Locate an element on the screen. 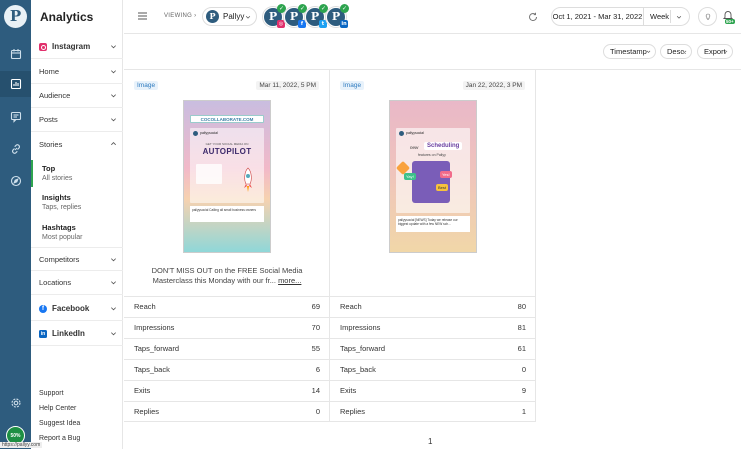 Image resolution: width=741 pixels, height=449 pixels. metric-row: Taps_back 6 is located at coordinates (227, 369).